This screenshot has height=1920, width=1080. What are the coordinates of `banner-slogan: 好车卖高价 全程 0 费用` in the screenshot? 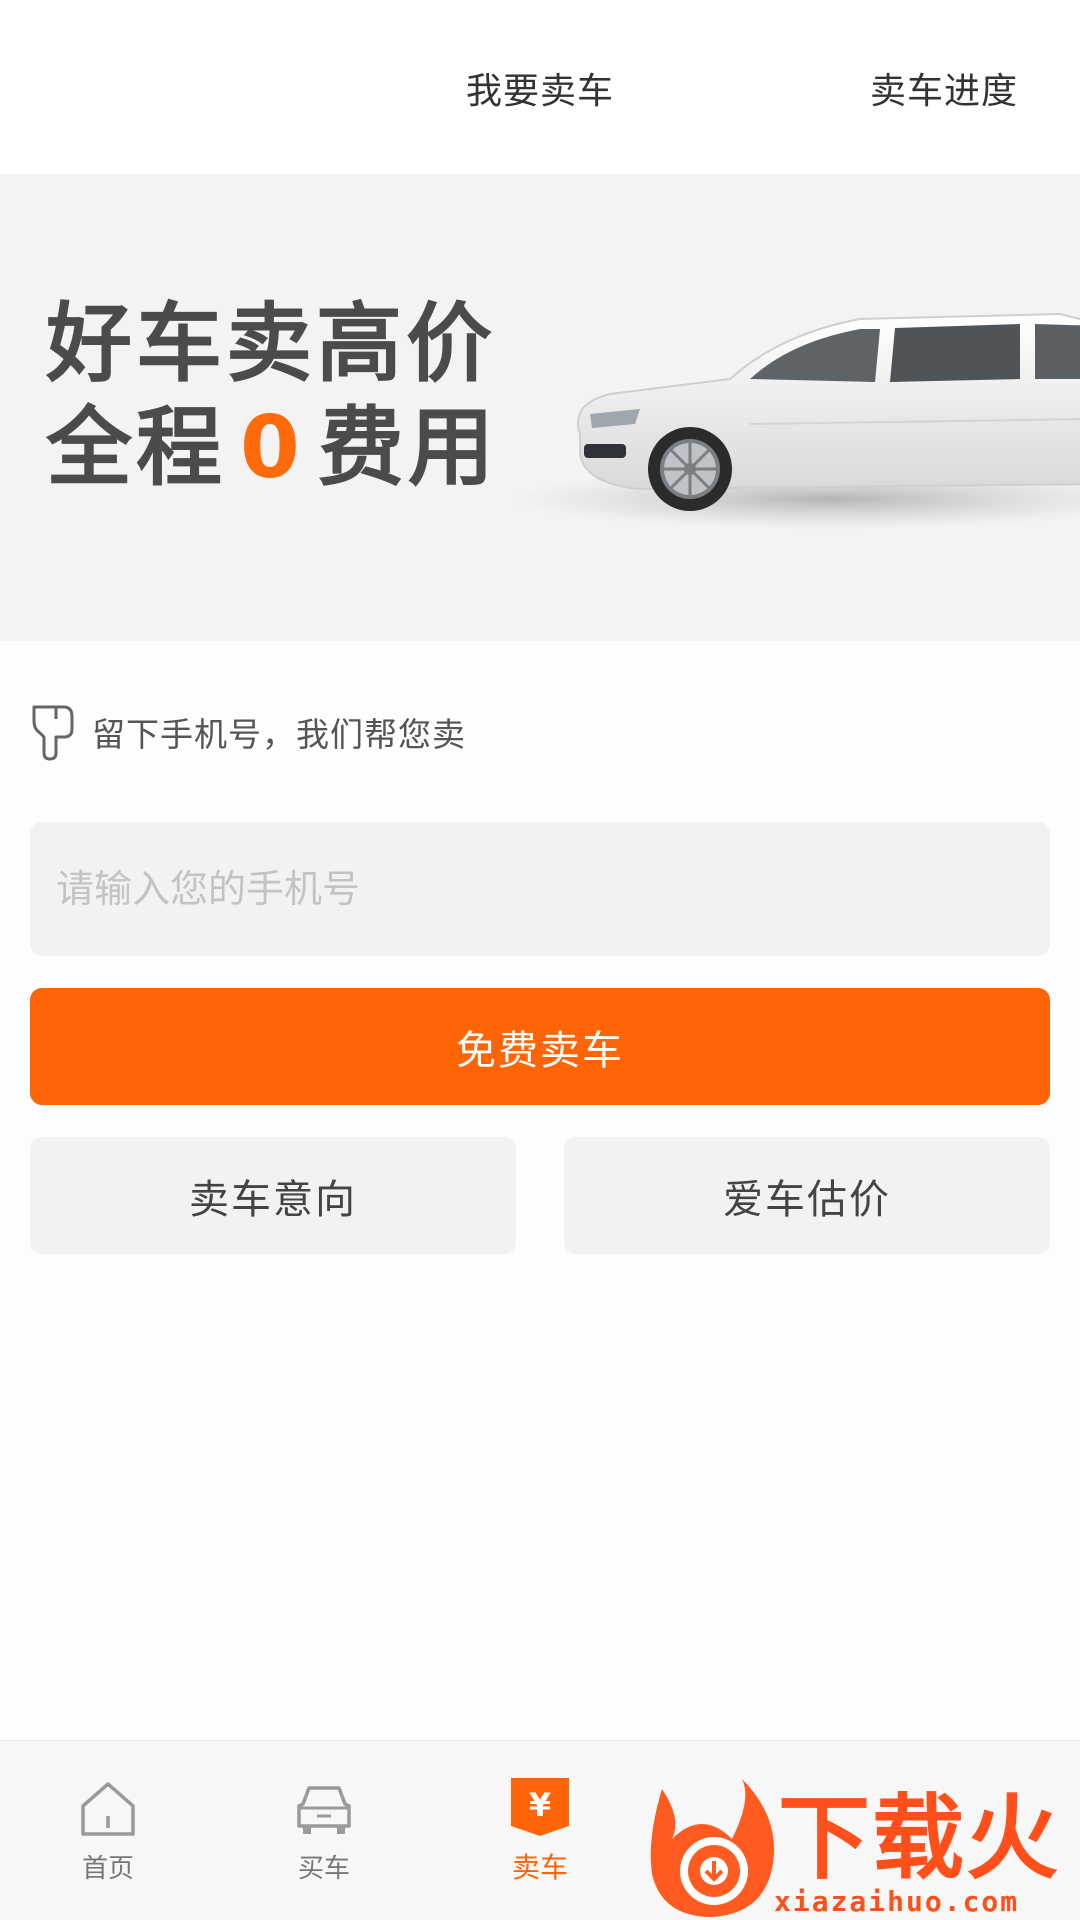 It's located at (272, 396).